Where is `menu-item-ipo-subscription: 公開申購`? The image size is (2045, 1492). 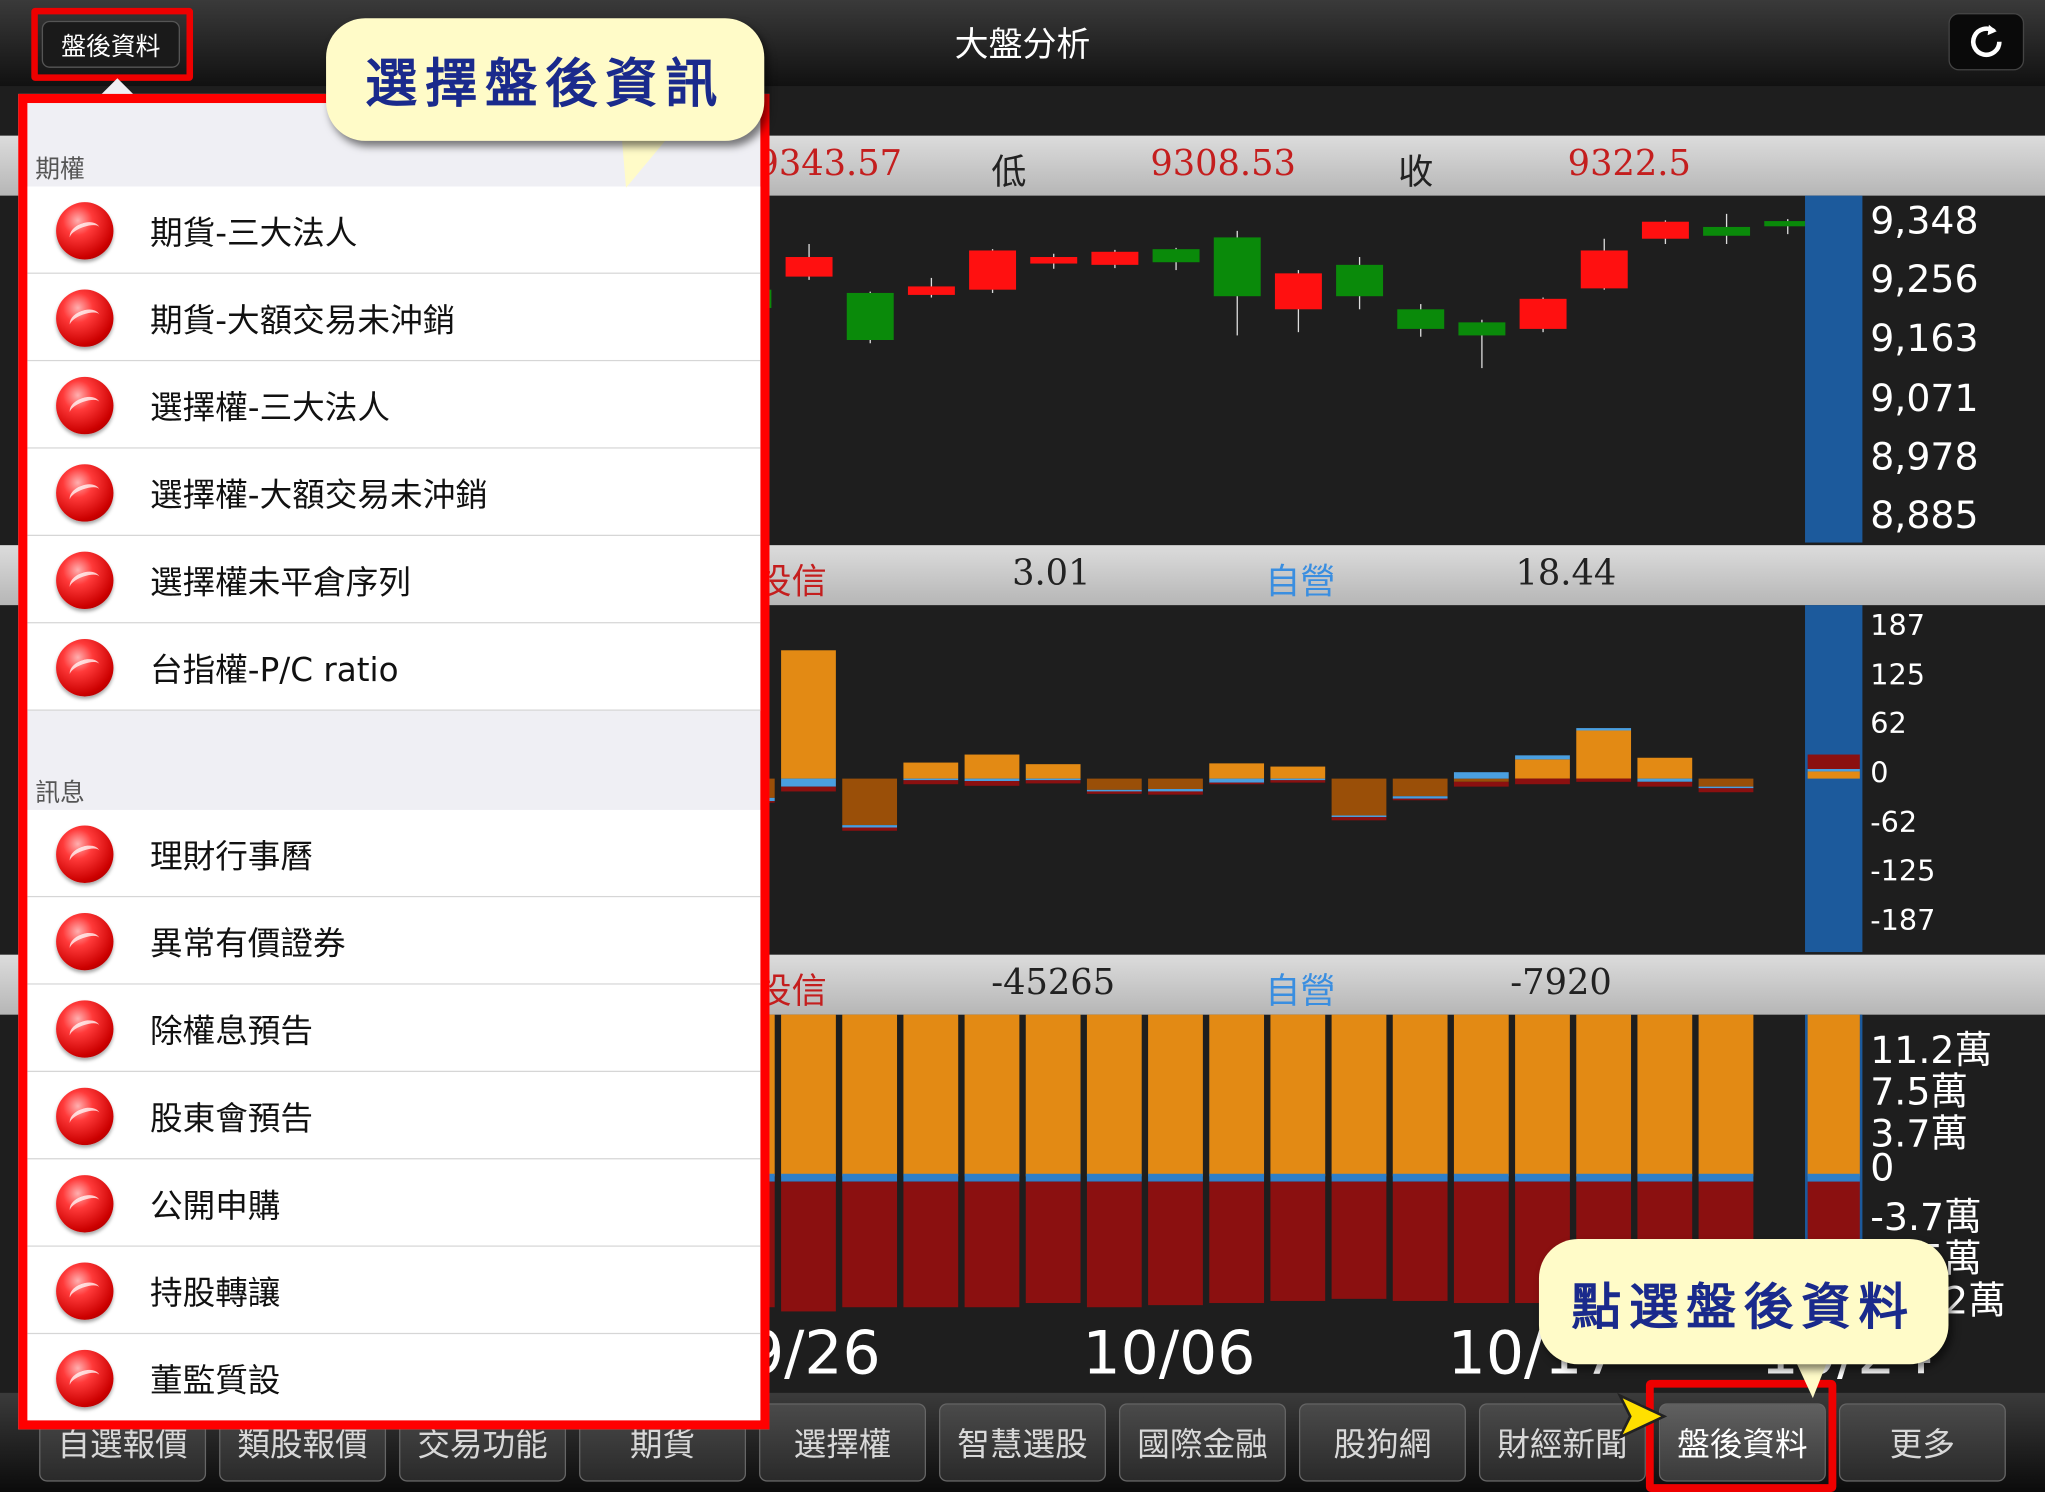
menu-item-ipo-subscription: 公開申購 is located at coordinates (394, 1203).